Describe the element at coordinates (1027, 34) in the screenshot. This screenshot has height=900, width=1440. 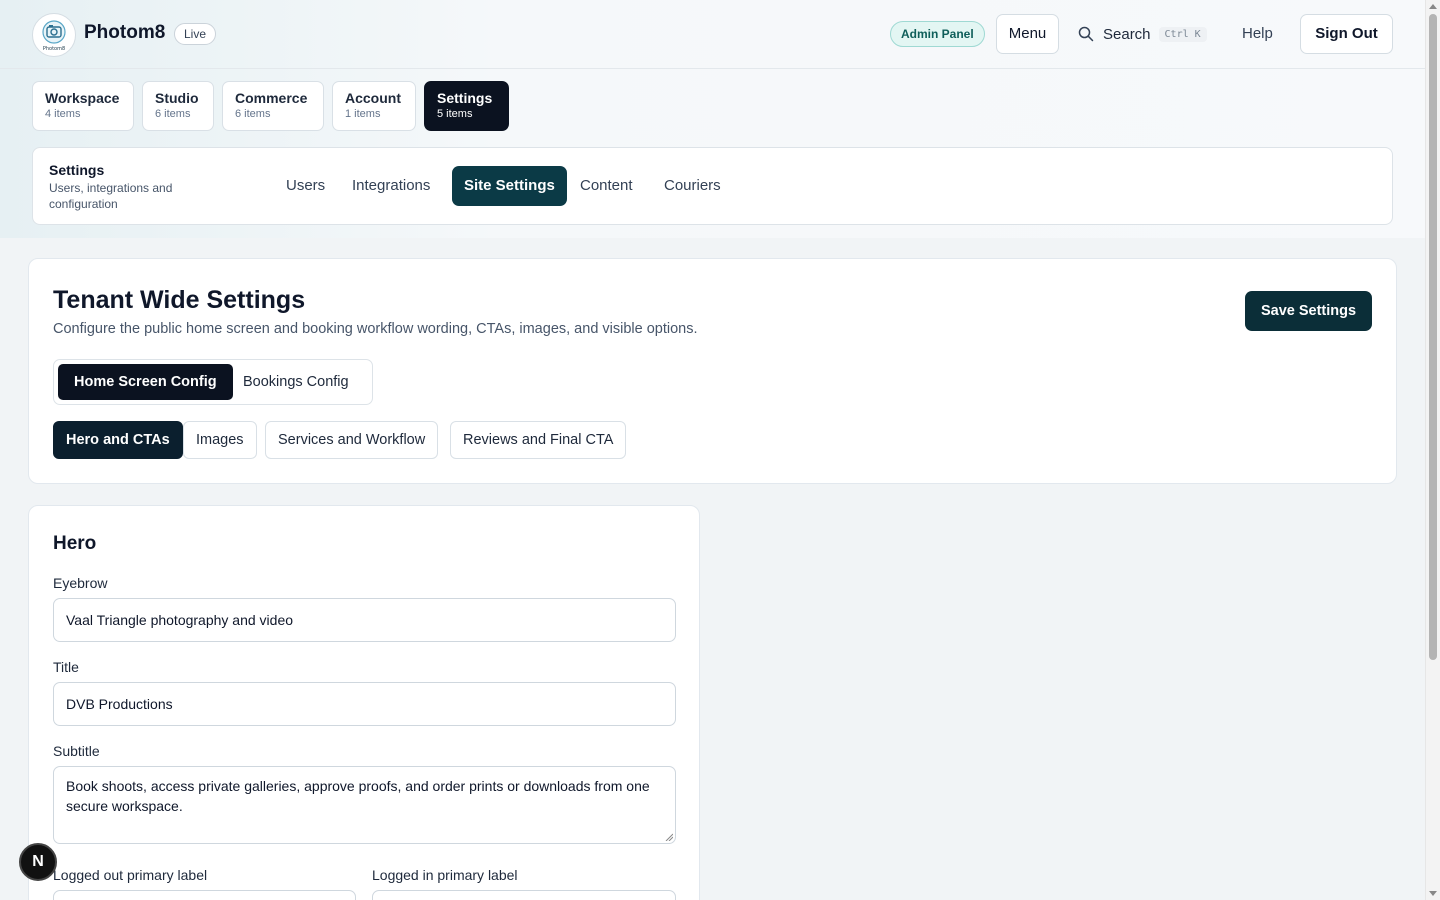
I see `menu-button: Menu` at that location.